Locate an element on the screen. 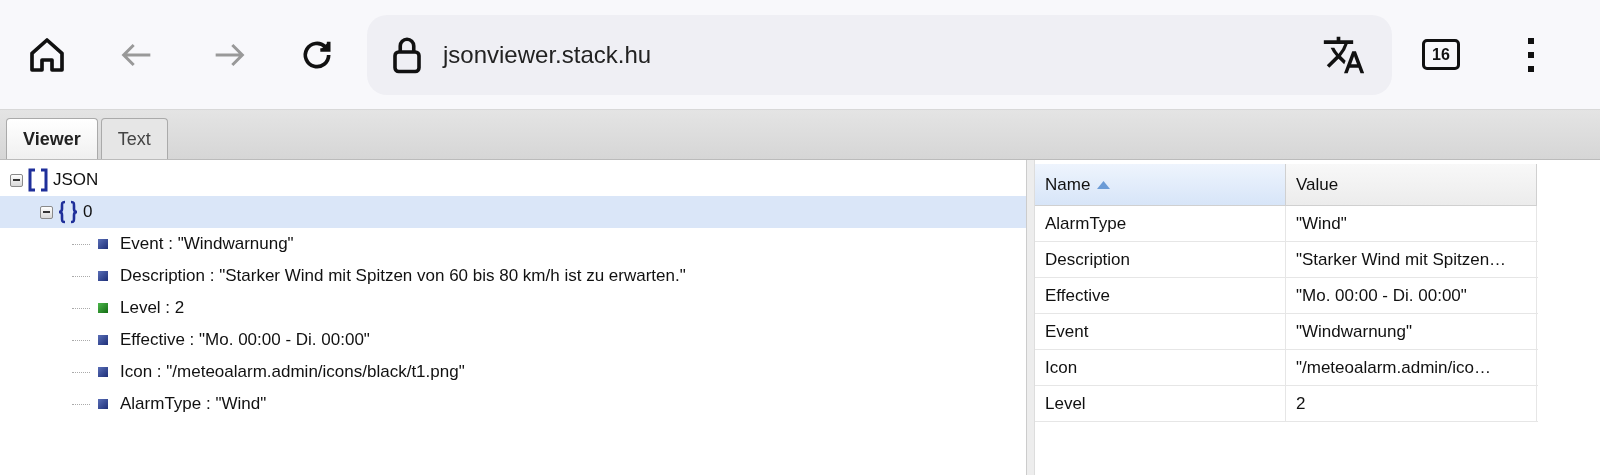 This screenshot has width=1600, height=475. node-label: Effective : "Mo. 00:00 - Di. 00:00" is located at coordinates (245, 340).